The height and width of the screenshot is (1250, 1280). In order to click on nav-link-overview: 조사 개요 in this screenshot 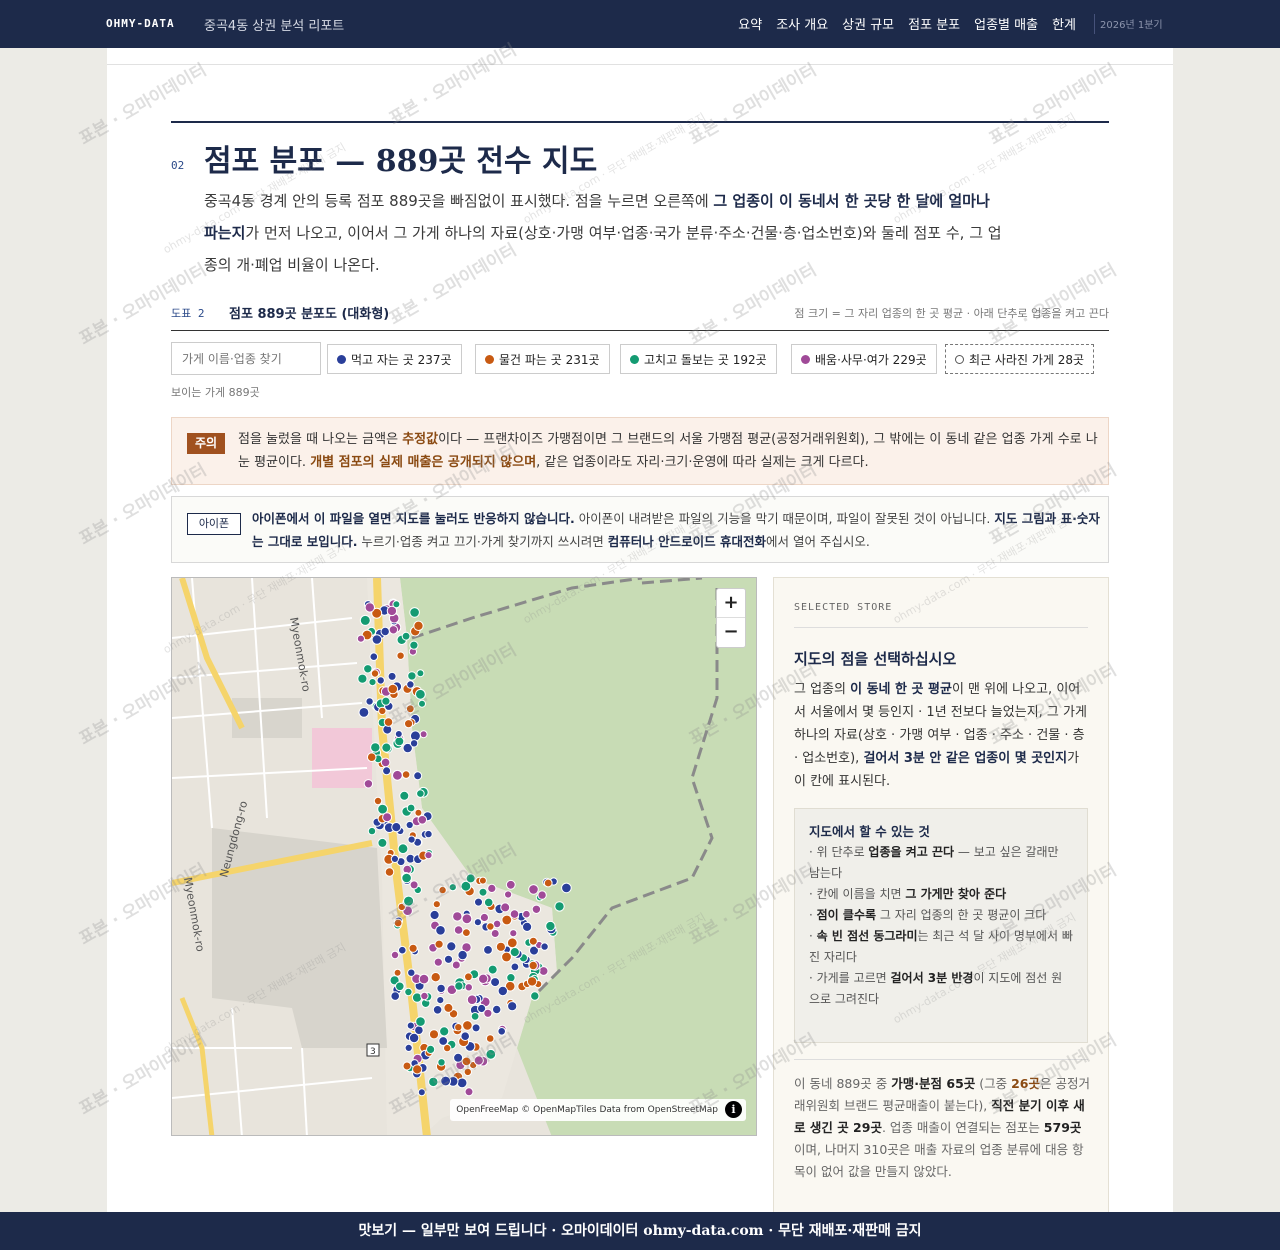, I will do `click(802, 23)`.